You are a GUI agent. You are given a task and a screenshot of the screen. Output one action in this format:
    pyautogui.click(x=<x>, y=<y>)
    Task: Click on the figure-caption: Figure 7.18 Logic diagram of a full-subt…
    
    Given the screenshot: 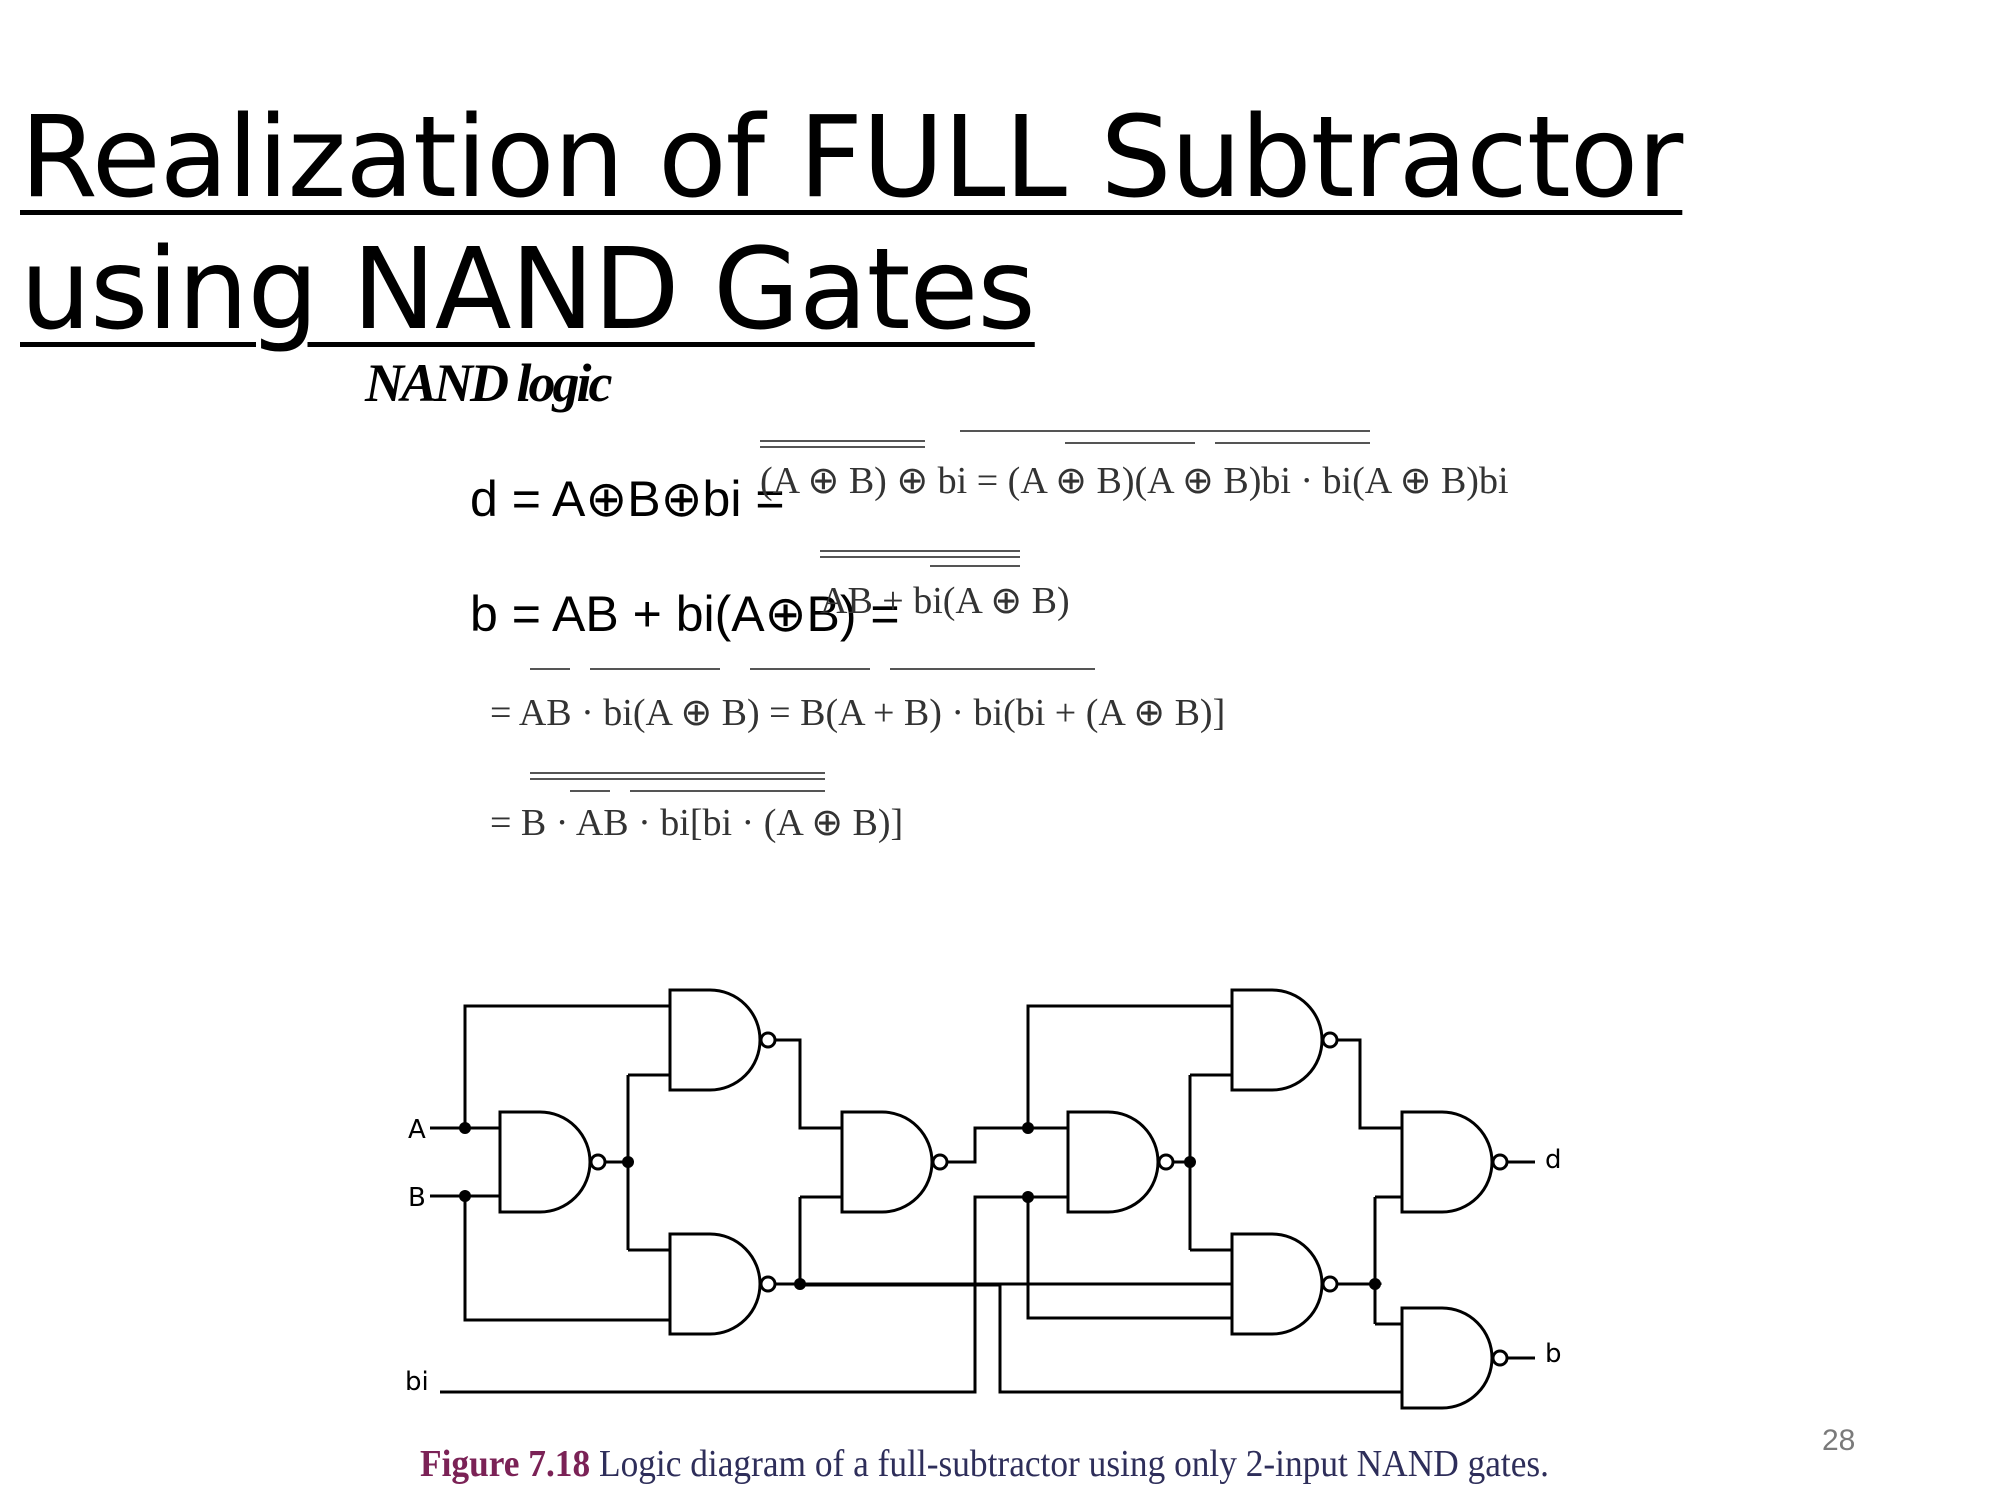 What is the action you would take?
    pyautogui.click(x=984, y=1464)
    